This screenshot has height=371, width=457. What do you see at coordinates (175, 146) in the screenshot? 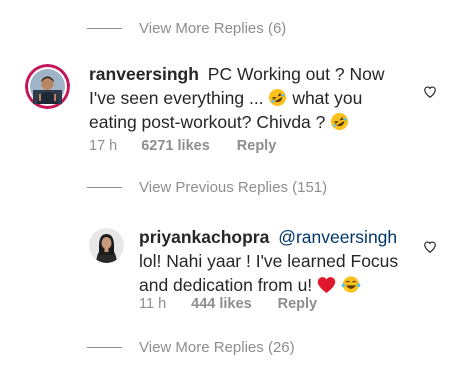
I see `comment-likes-count: 6271 likes` at bounding box center [175, 146].